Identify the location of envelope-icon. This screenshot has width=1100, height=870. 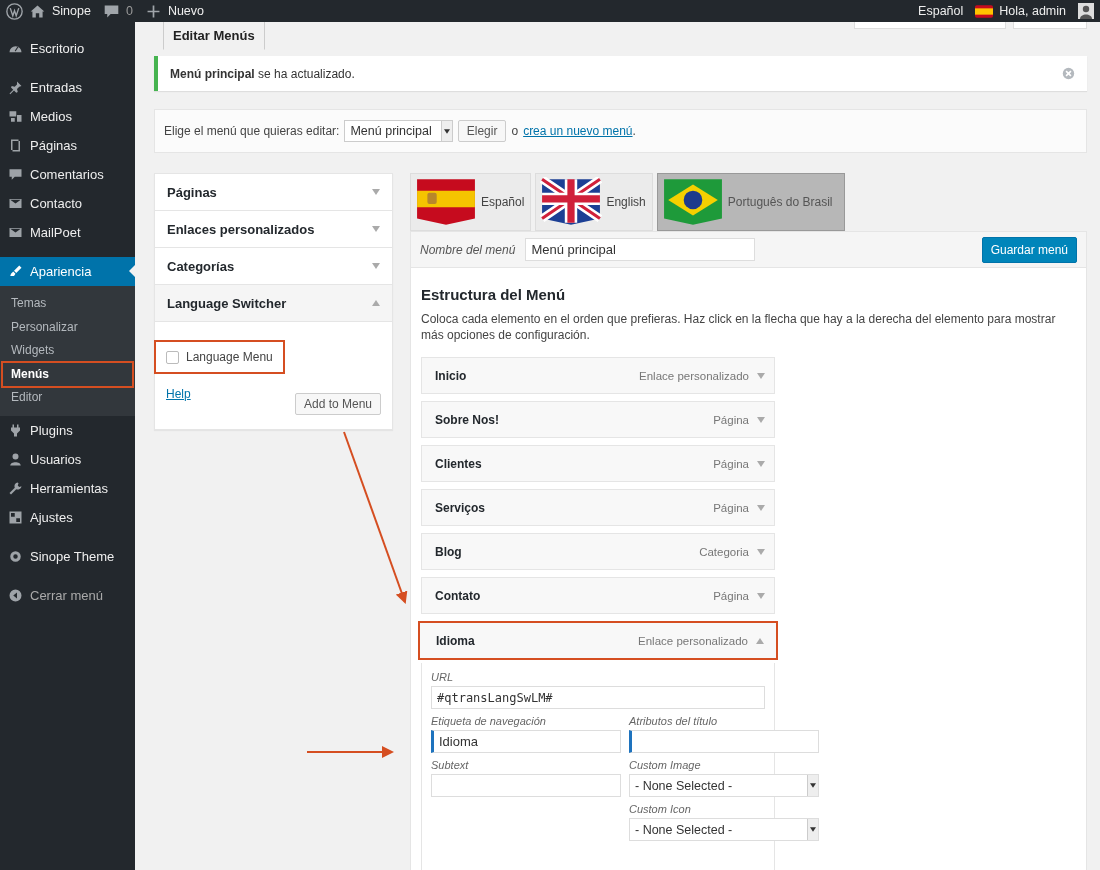
(15, 203).